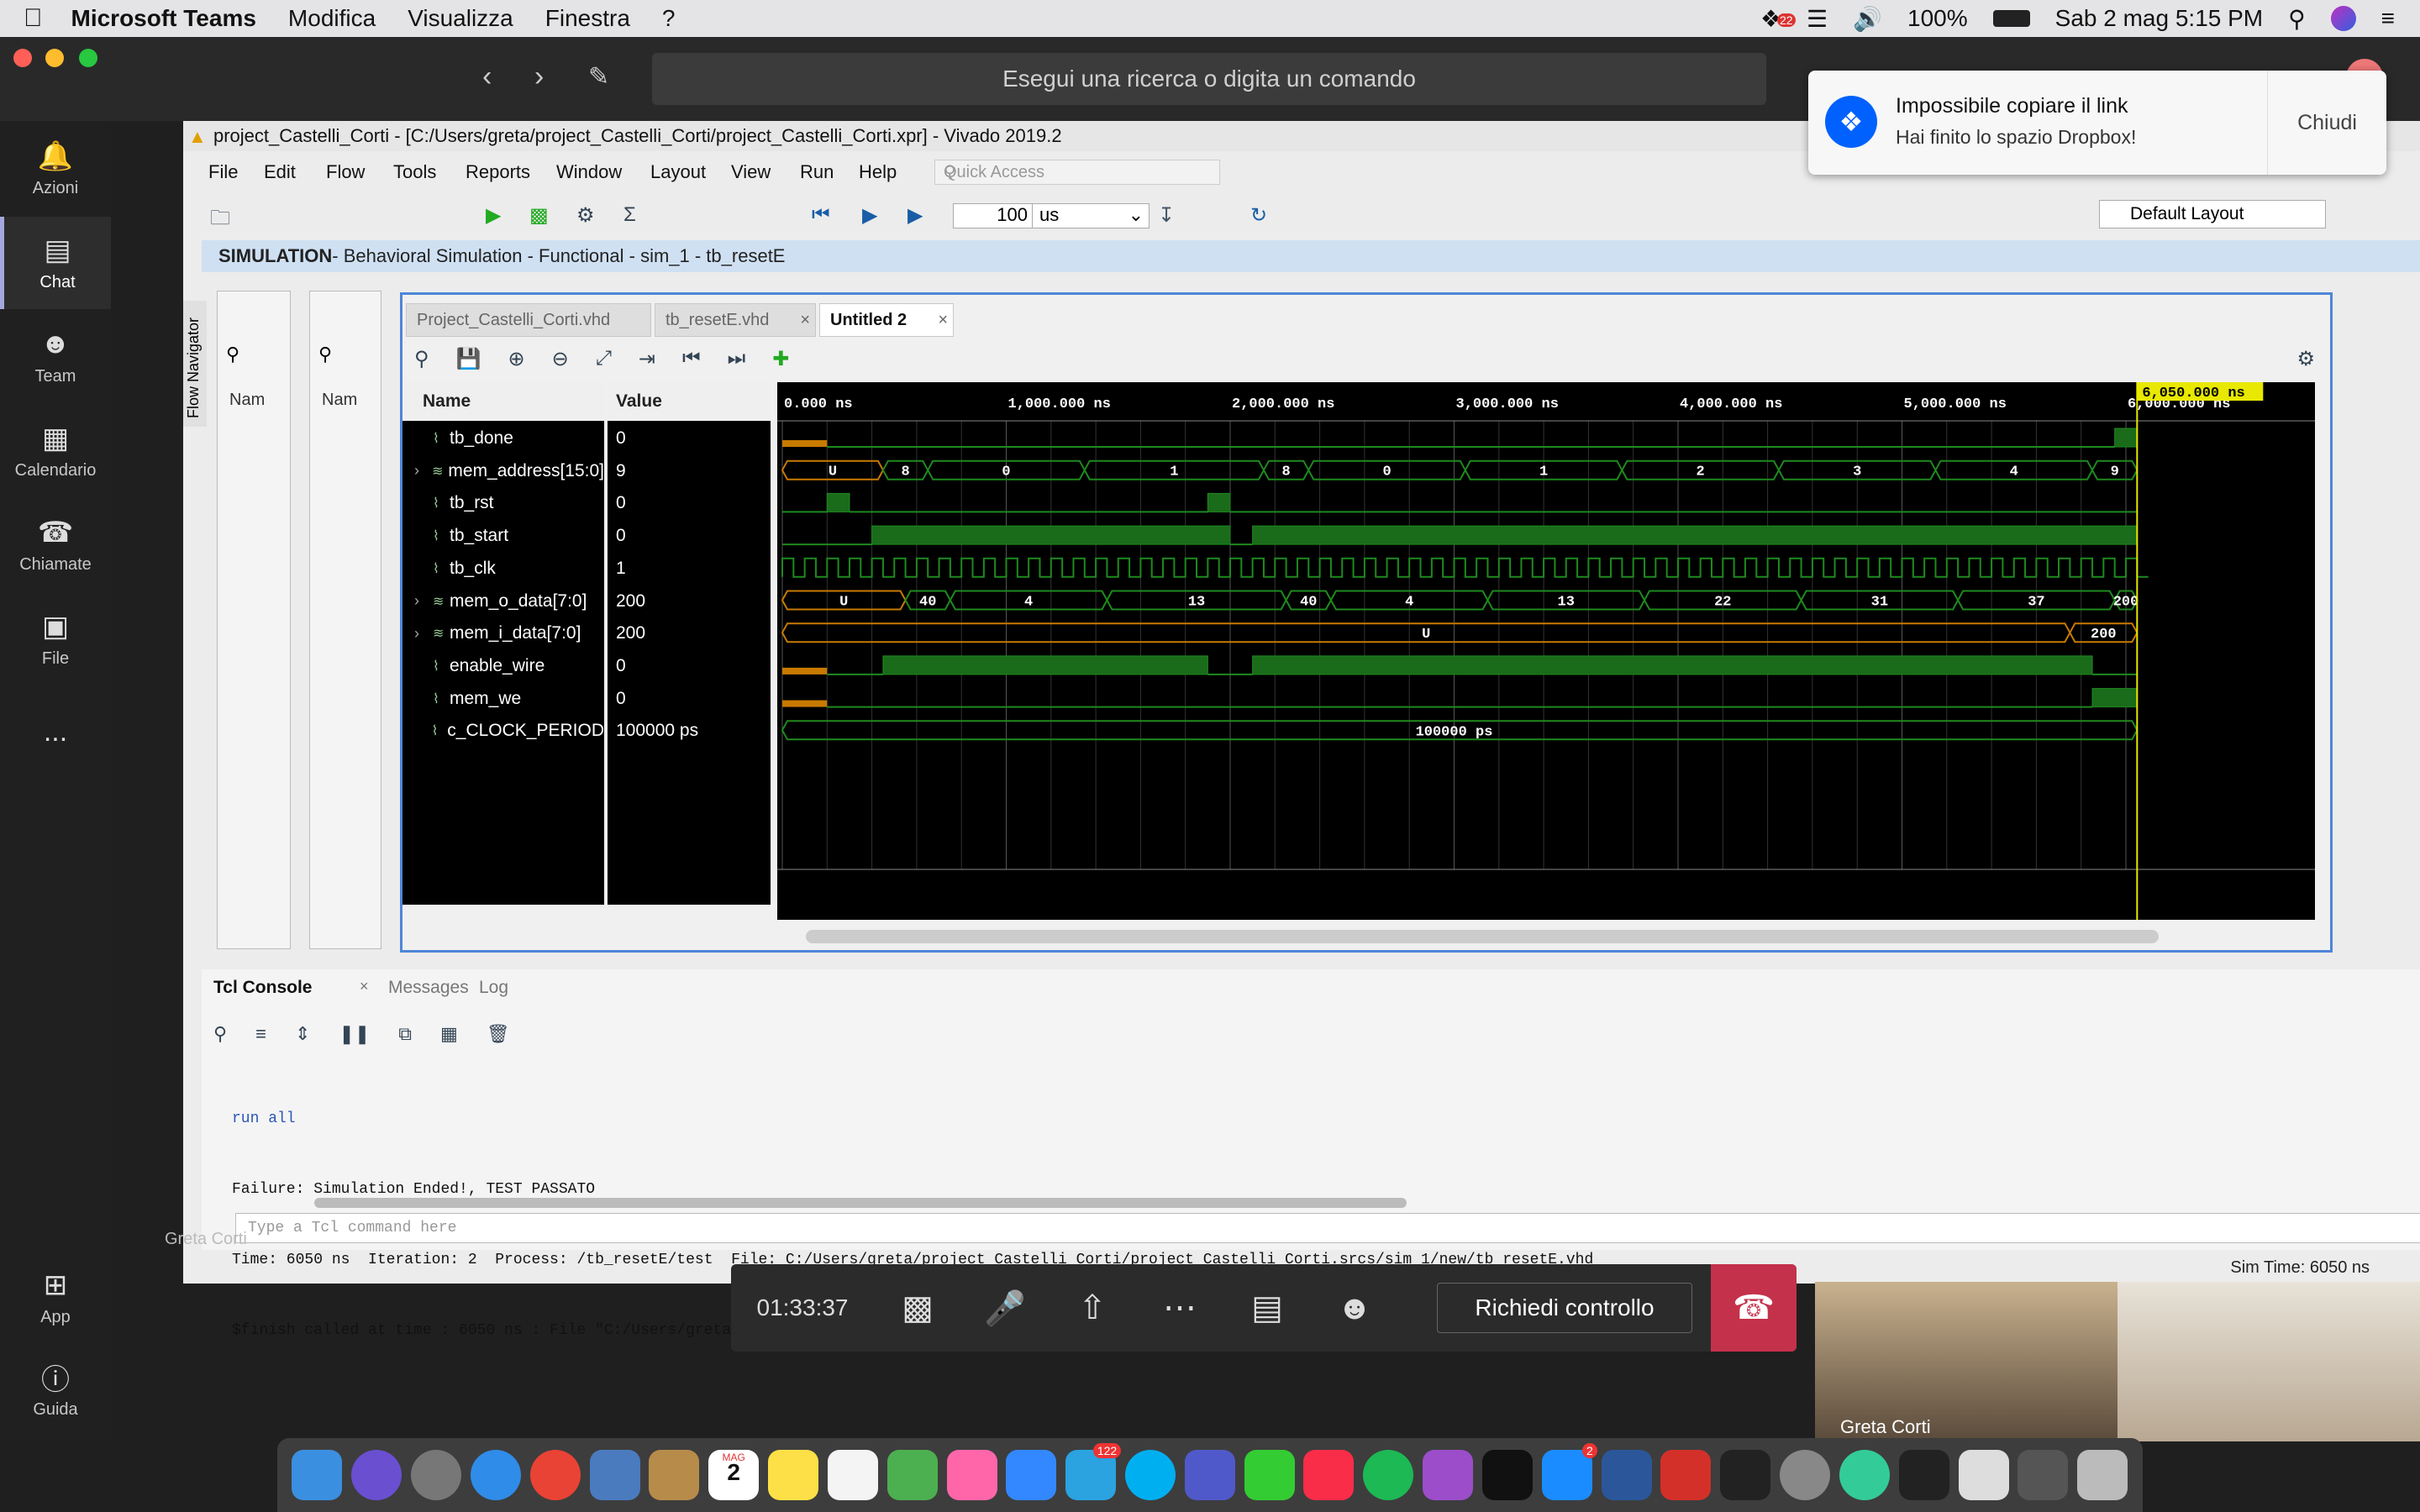 The width and height of the screenshot is (2420, 1512). I want to click on preview-icon, so click(614, 1475).